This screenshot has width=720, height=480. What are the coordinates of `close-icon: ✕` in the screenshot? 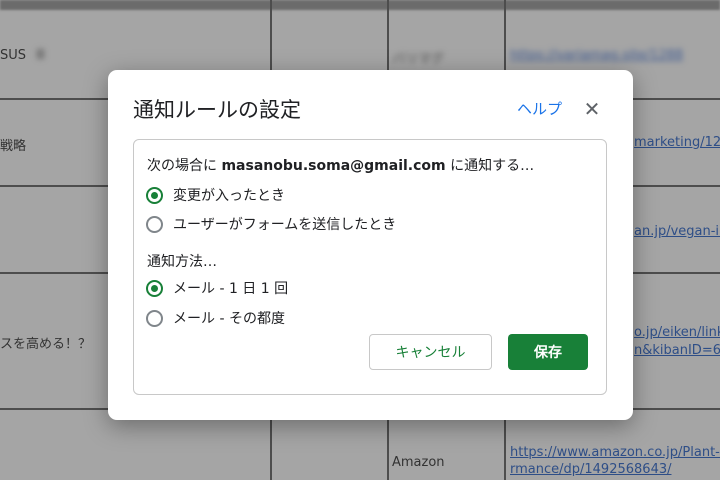 It's located at (592, 109).